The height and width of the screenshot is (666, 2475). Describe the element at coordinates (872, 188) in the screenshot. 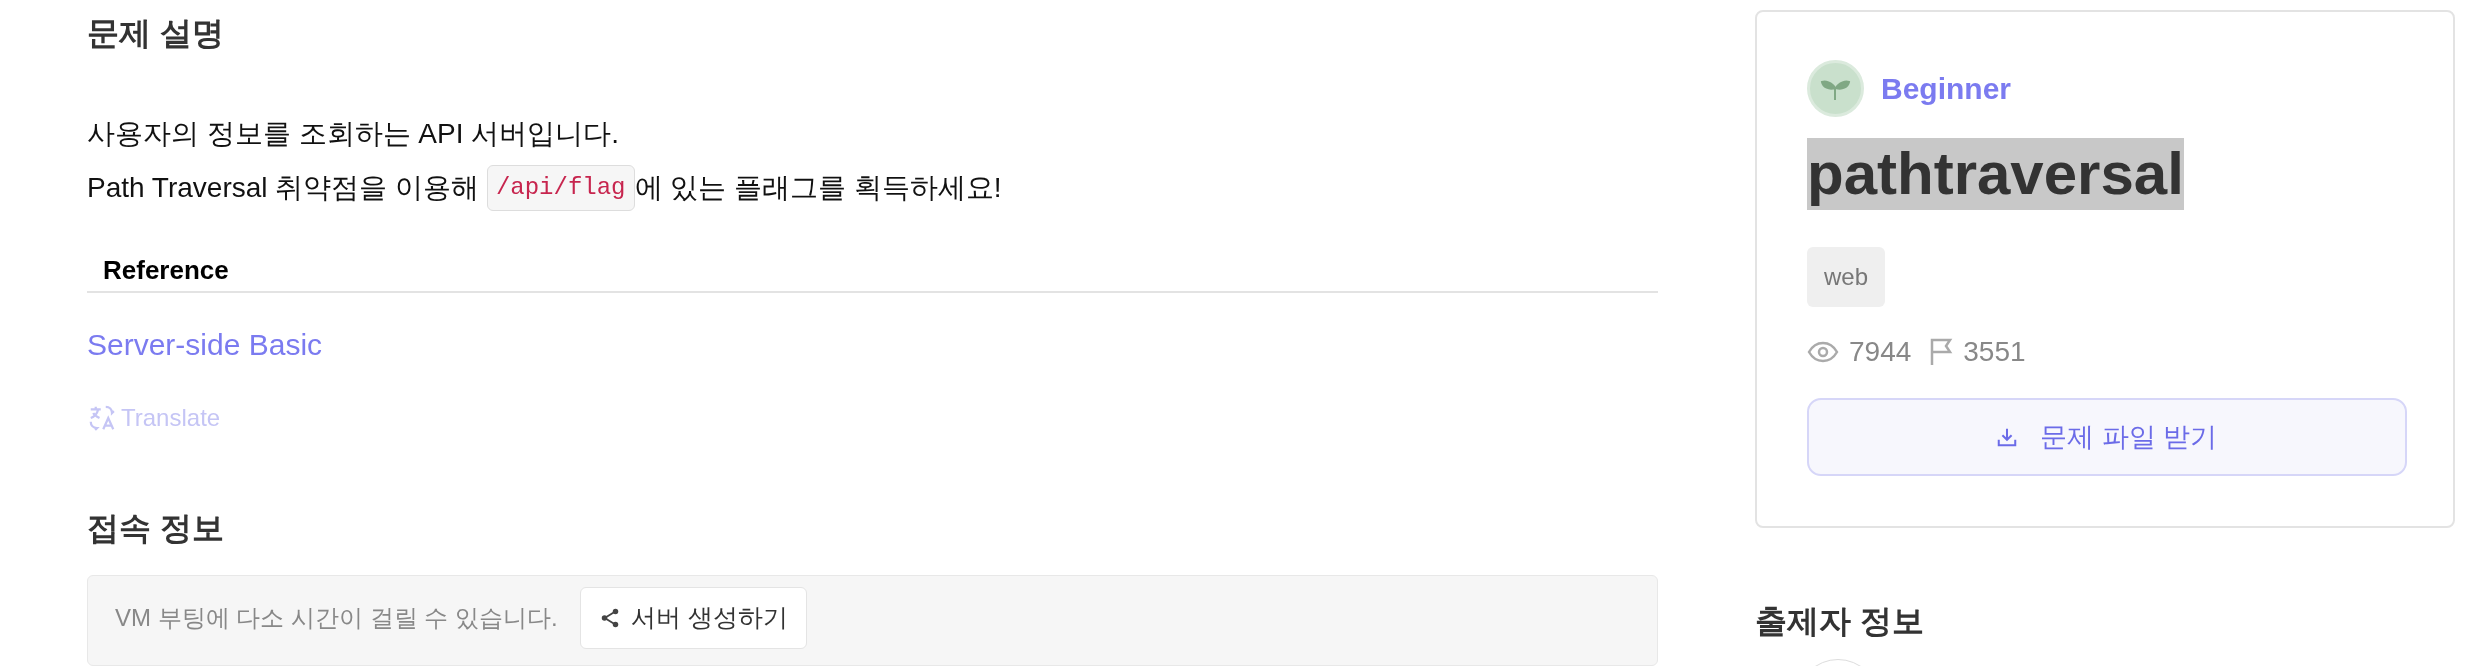

I see `description-text: Path Traversal 취약점을 이용해 /api/flag 에 있는 플래그를 획득하세요!` at that location.